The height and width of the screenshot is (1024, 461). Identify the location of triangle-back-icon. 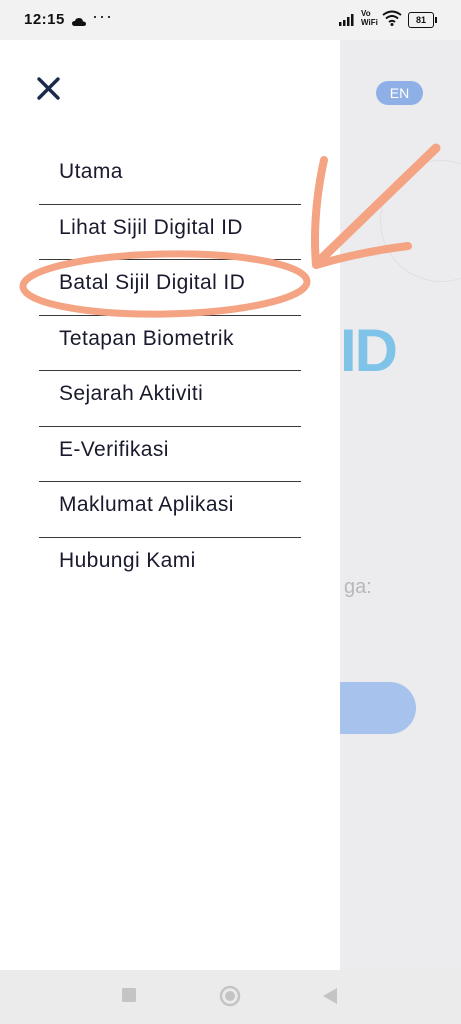
(330, 996).